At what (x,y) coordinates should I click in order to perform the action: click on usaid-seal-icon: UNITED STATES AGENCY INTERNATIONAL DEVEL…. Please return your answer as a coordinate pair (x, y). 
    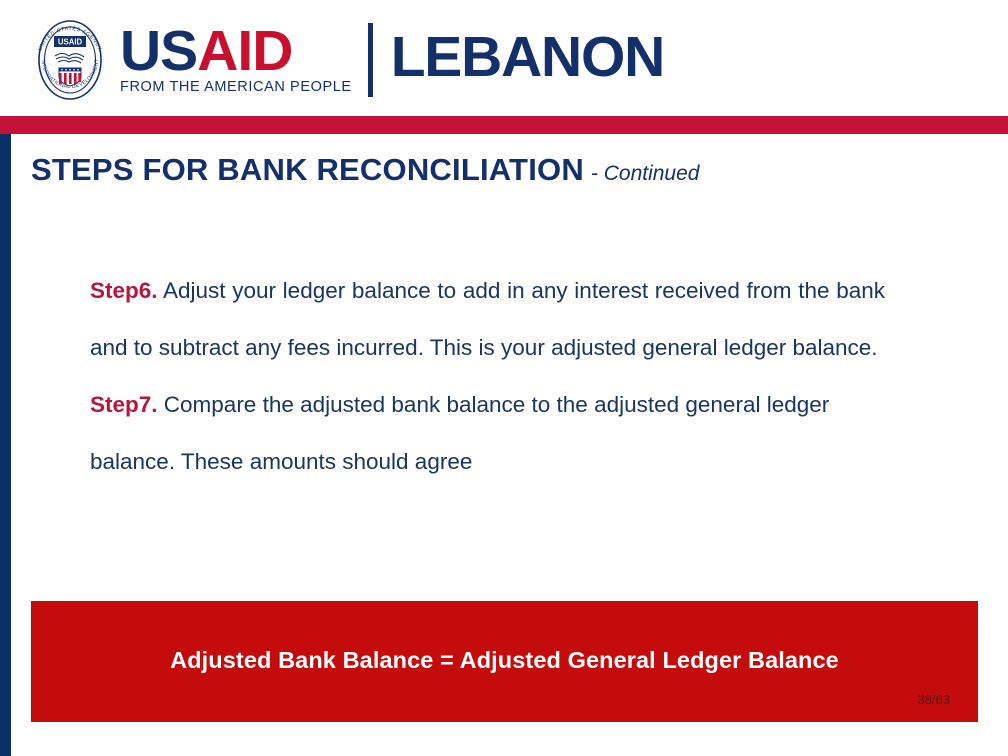
    Looking at the image, I should click on (69, 58).